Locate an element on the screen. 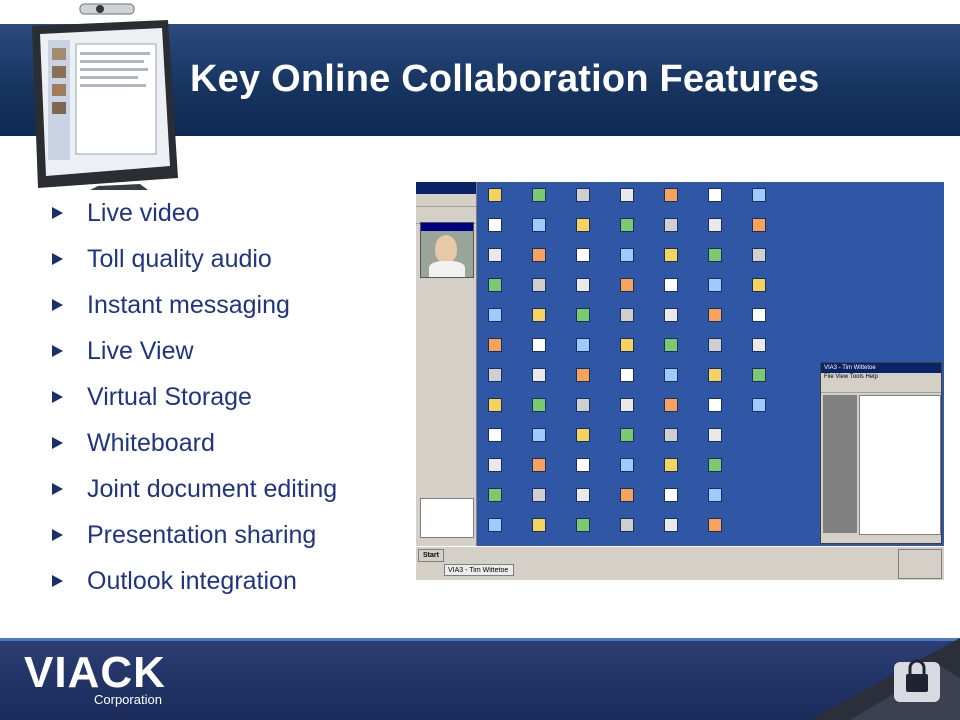 The image size is (960, 720). list-item: Toll quality audio is located at coordinates (194, 259).